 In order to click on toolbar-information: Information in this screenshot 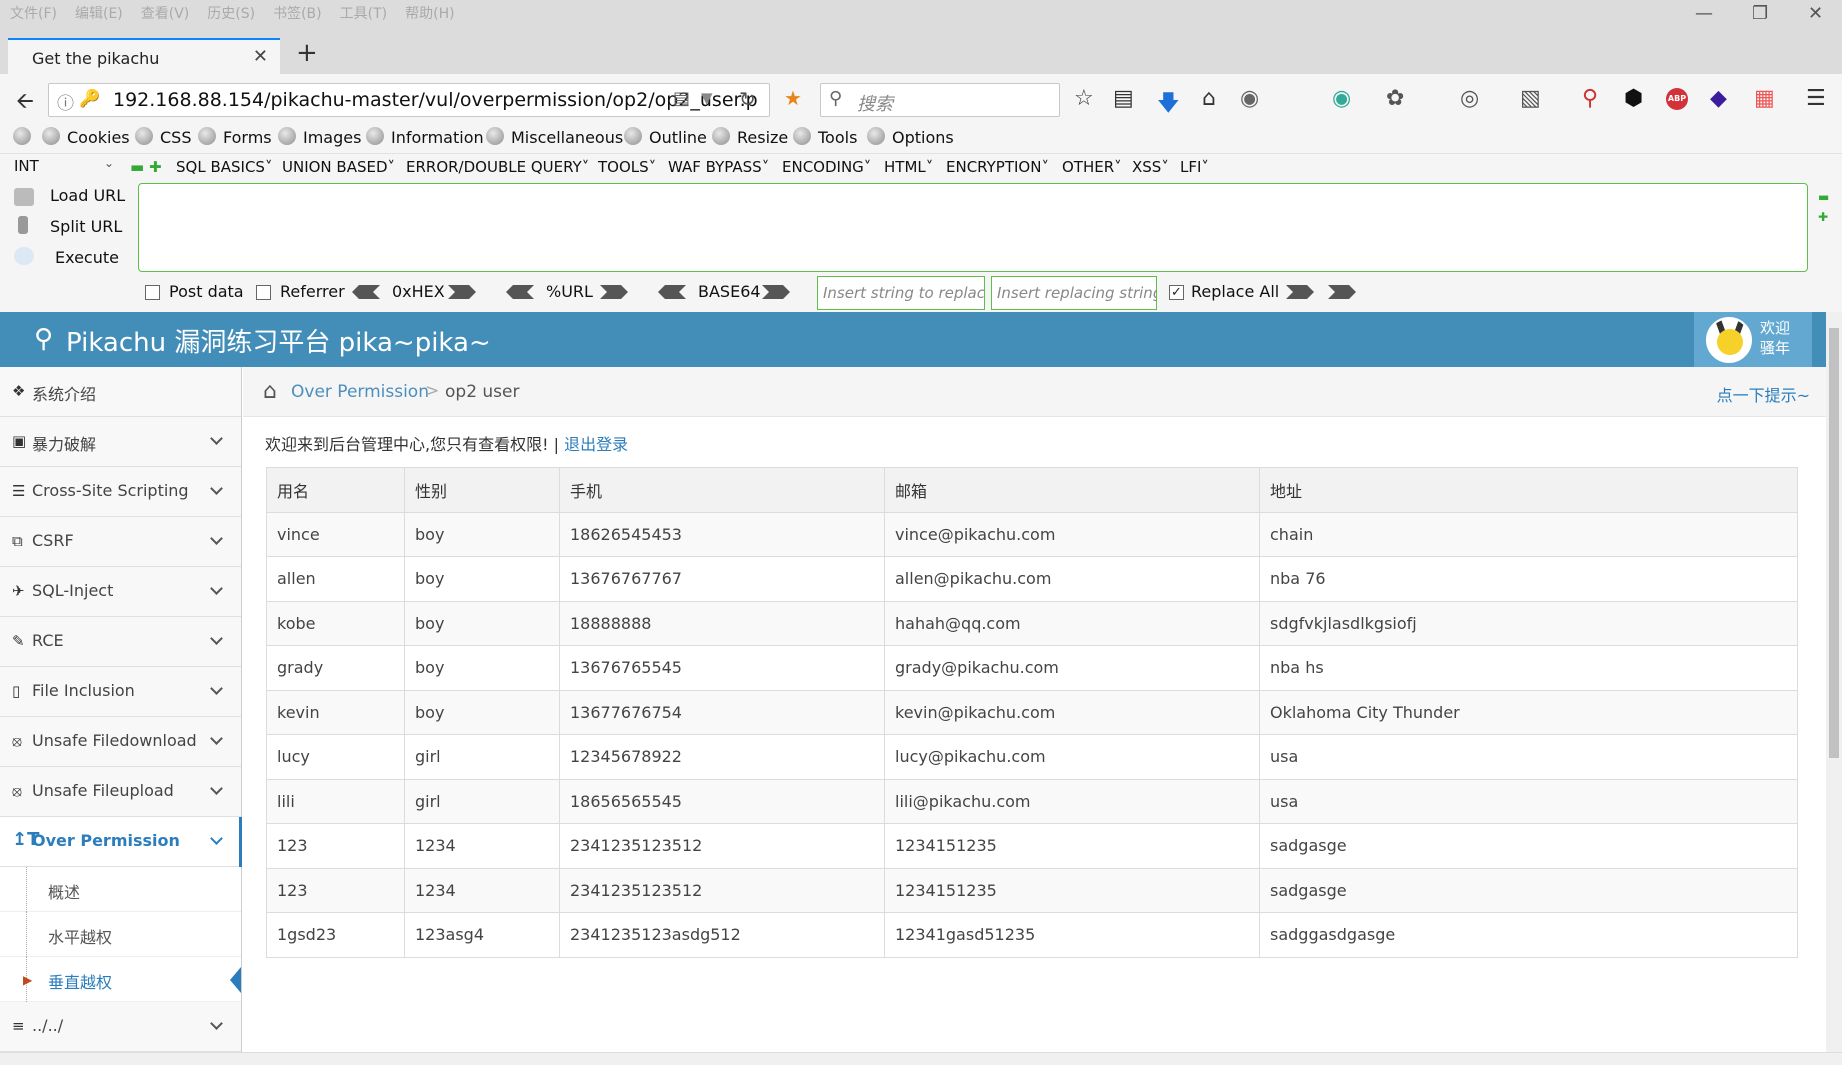, I will do `click(437, 137)`.